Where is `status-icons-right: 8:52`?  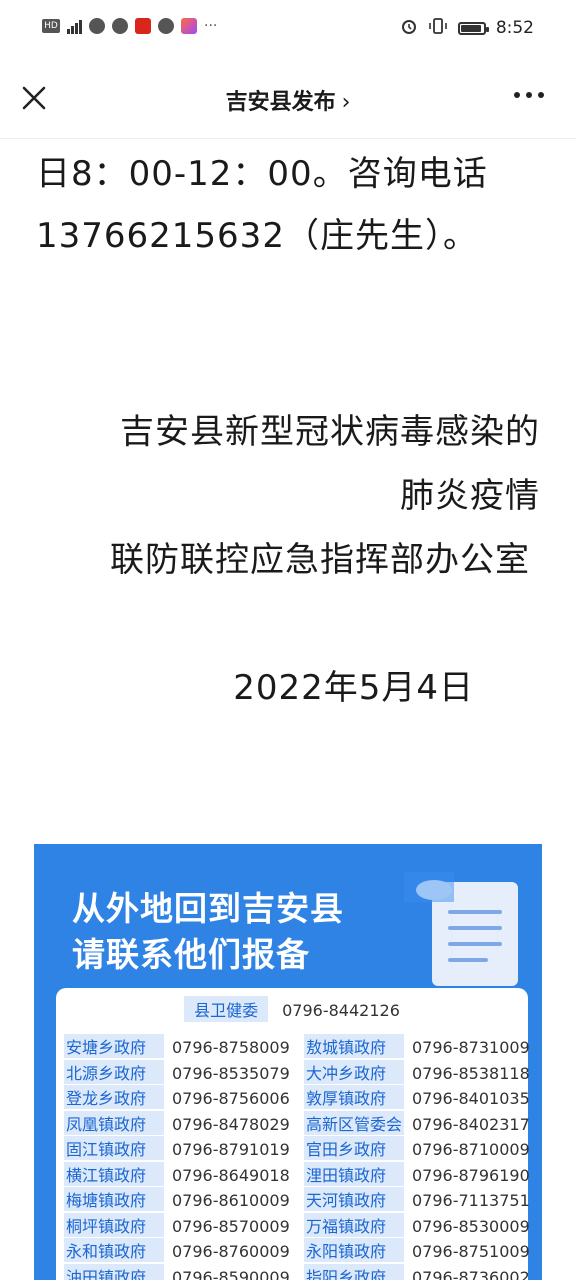
status-icons-right: 8:52 is located at coordinates (467, 28).